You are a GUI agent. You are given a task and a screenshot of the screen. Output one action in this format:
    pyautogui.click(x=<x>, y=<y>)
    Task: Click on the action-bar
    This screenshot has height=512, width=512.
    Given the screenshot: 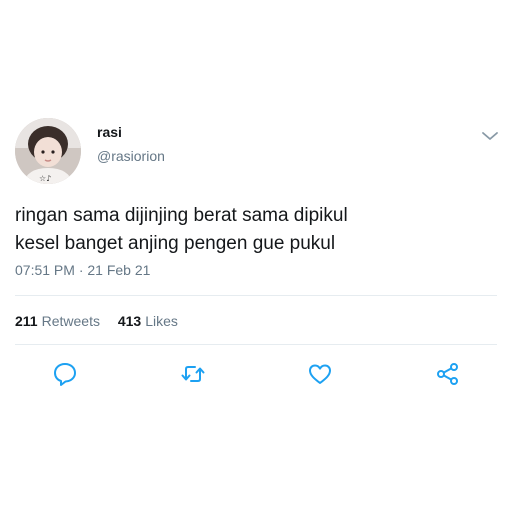 What is the action you would take?
    pyautogui.click(x=256, y=376)
    